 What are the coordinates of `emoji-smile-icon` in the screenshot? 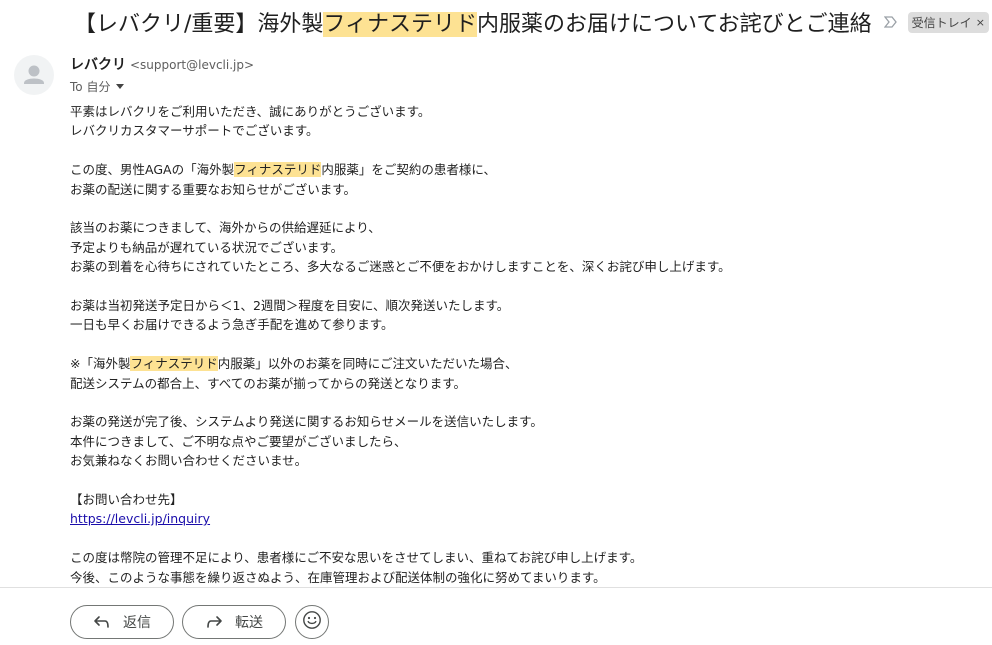 It's located at (312, 622).